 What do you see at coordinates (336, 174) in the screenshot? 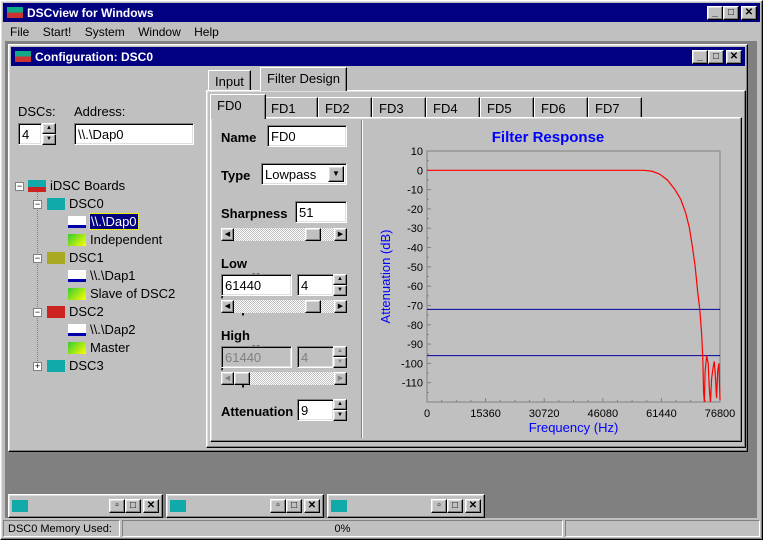
I see `chevron-down-icon: ▼` at bounding box center [336, 174].